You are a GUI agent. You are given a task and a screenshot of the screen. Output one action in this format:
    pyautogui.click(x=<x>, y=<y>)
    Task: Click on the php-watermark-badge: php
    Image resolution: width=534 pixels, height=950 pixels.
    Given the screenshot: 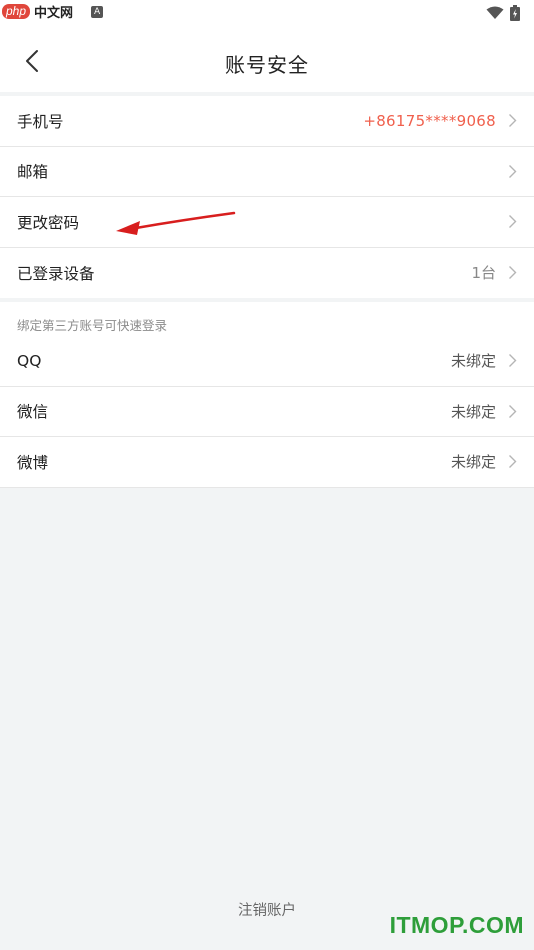 What is the action you would take?
    pyautogui.click(x=16, y=11)
    